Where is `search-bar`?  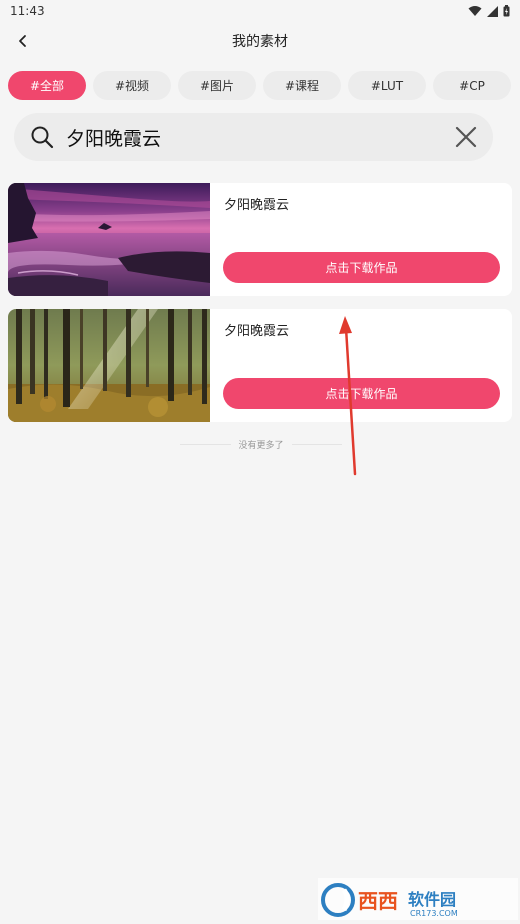
search-bar is located at coordinates (253, 137).